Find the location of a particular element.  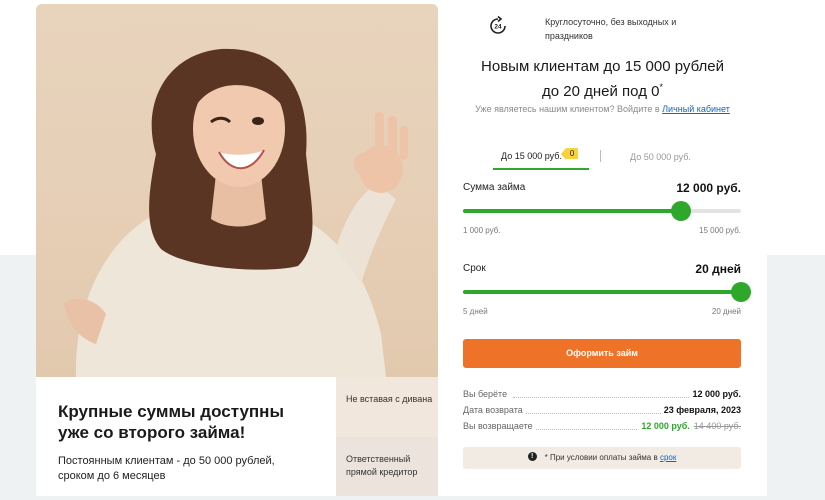

personal-cabinet-link: Личный кабинет is located at coordinates (696, 109).